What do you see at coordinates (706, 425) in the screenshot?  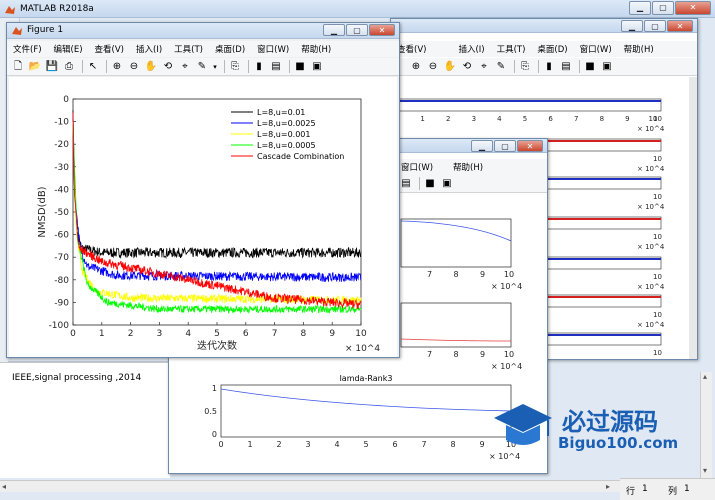 I see `vertical-scrollbar: ▴ ▾` at bounding box center [706, 425].